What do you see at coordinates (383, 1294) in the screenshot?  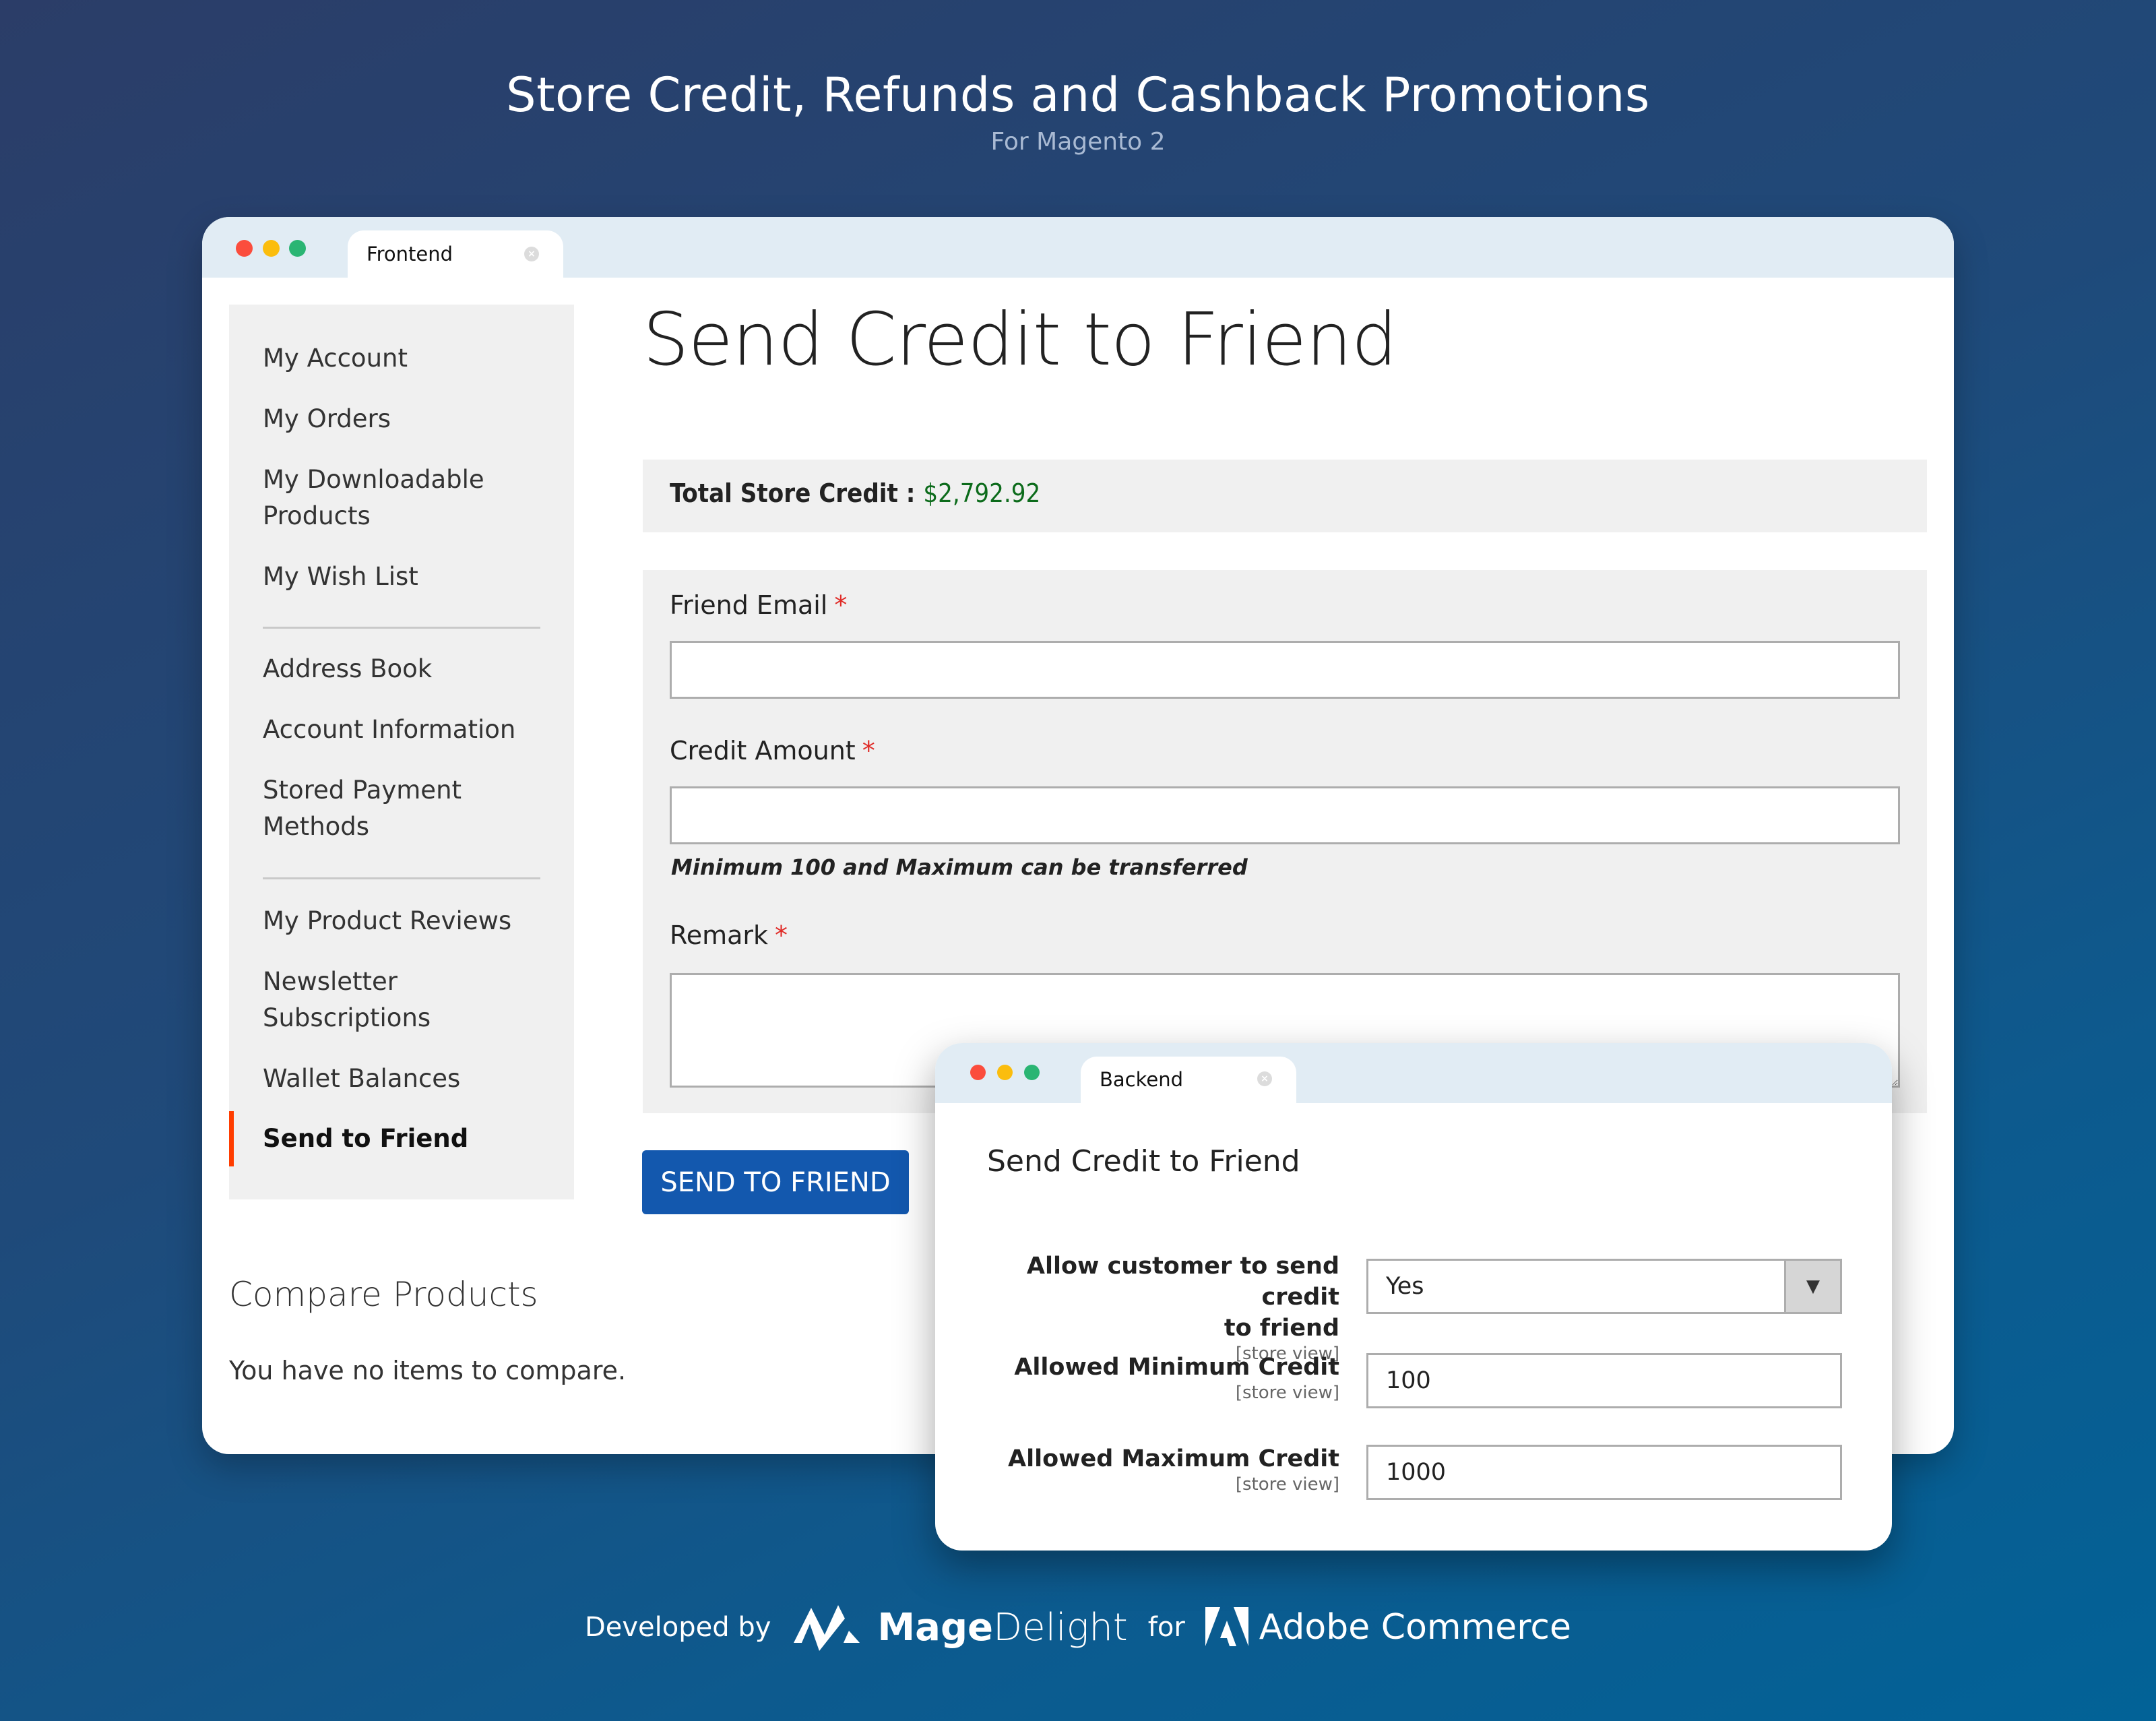 I see `compare-products-title: Compare Products` at bounding box center [383, 1294].